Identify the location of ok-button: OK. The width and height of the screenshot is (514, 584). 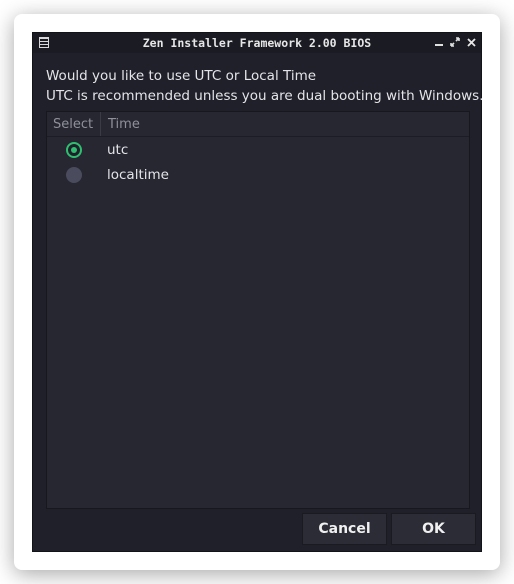
(433, 529).